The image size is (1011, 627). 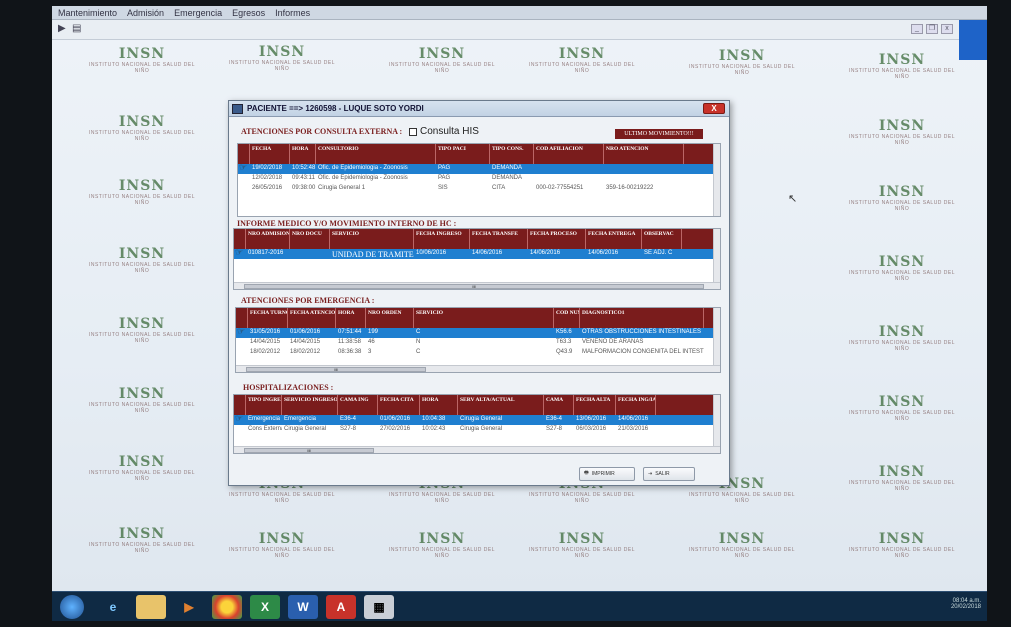 What do you see at coordinates (559, 405) in the screenshot?
I see `column-header: CAMA` at bounding box center [559, 405].